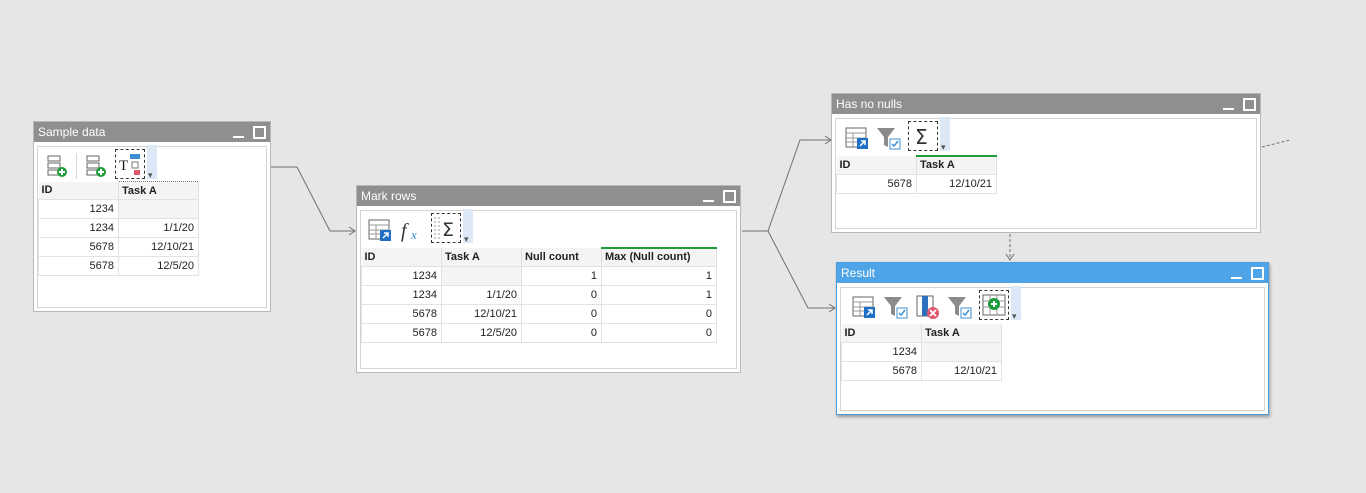 This screenshot has width=1366, height=493. Describe the element at coordinates (869, 104) in the screenshot. I see `node-title: Has no nulls` at that location.